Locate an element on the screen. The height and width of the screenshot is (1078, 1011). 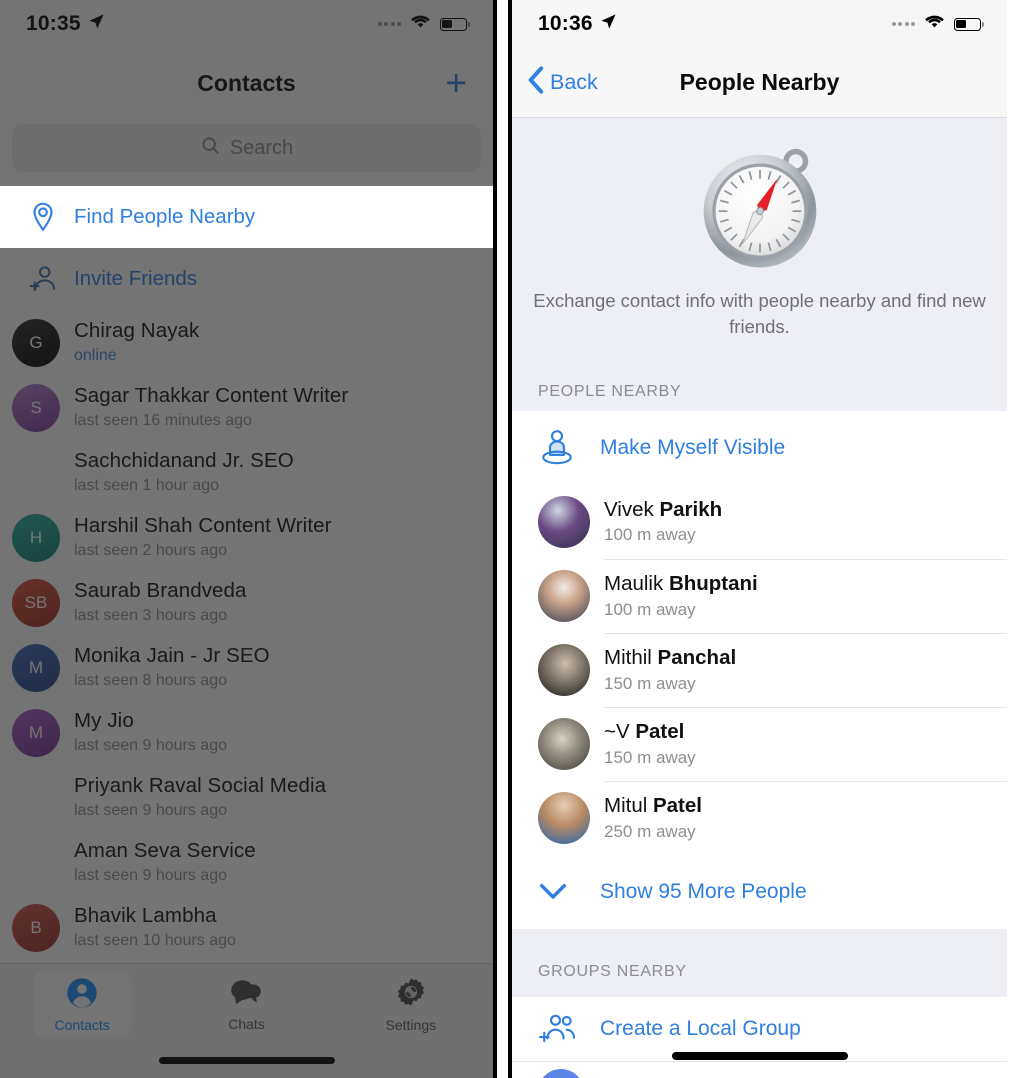
person-row: Maulik Bhuptani 100 m away is located at coordinates (759, 595).